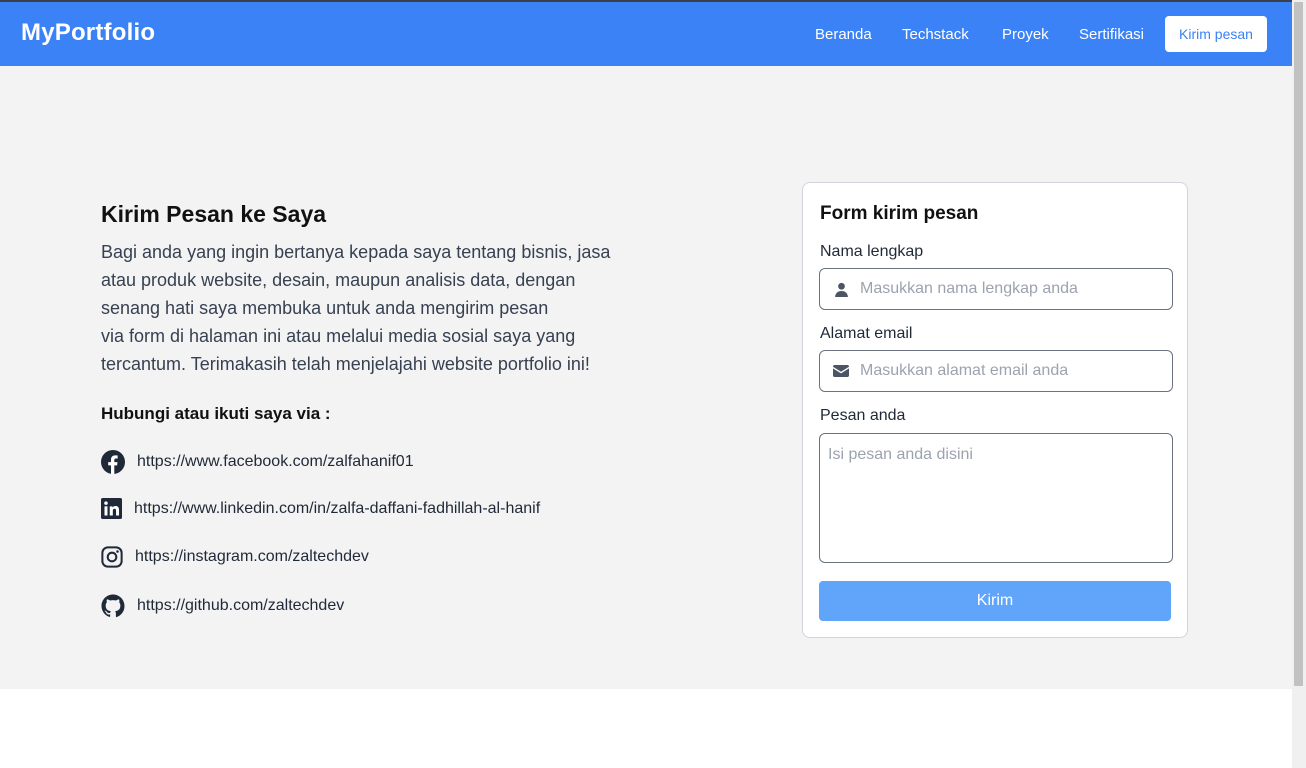 Image resolution: width=1306 pixels, height=768 pixels. What do you see at coordinates (935, 34) in the screenshot?
I see `nav-item-techstack: Techstack` at bounding box center [935, 34].